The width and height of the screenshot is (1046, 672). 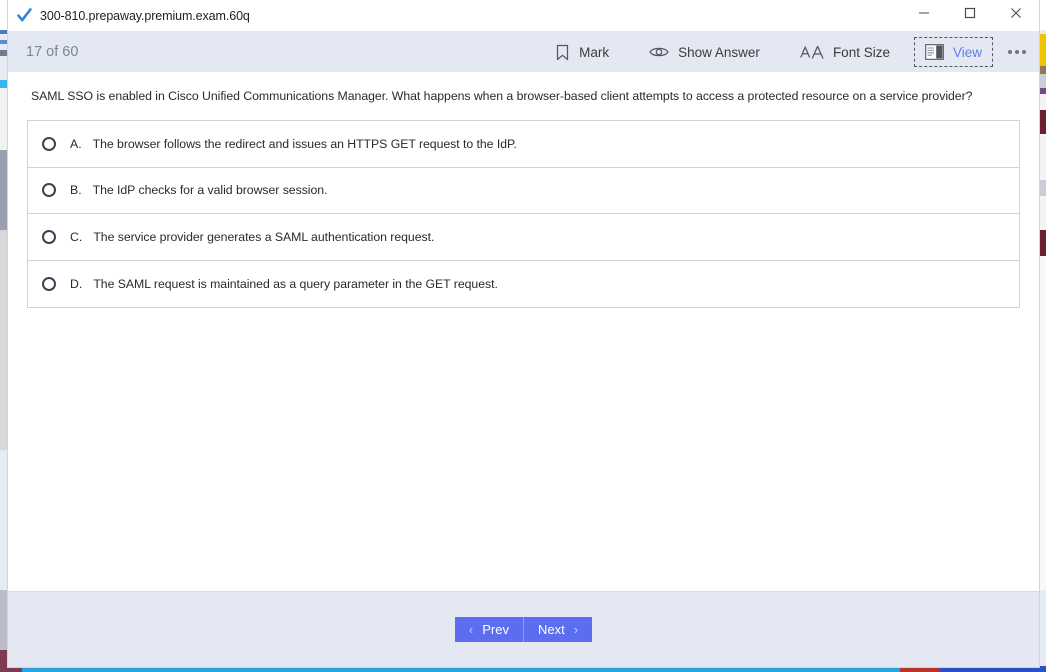 What do you see at coordinates (1043, 351) in the screenshot?
I see `background-window-sliver-right` at bounding box center [1043, 351].